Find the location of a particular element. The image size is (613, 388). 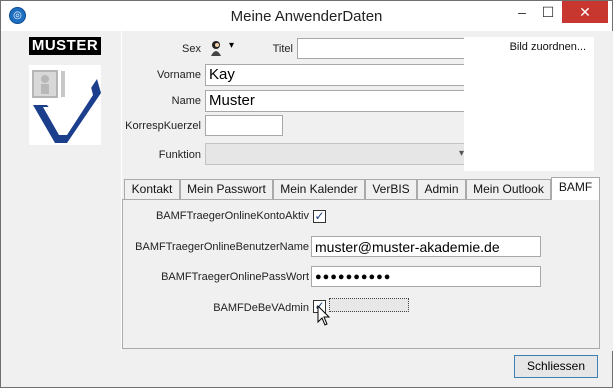

korresp-field is located at coordinates (244, 125).